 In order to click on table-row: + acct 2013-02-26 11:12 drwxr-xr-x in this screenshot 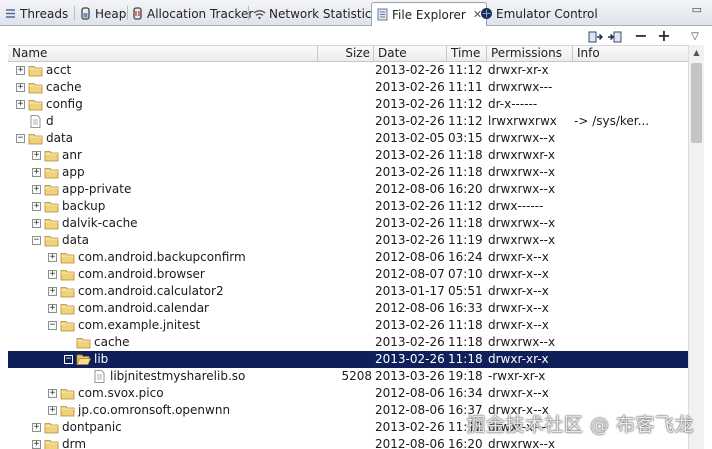, I will do `click(348, 70)`.